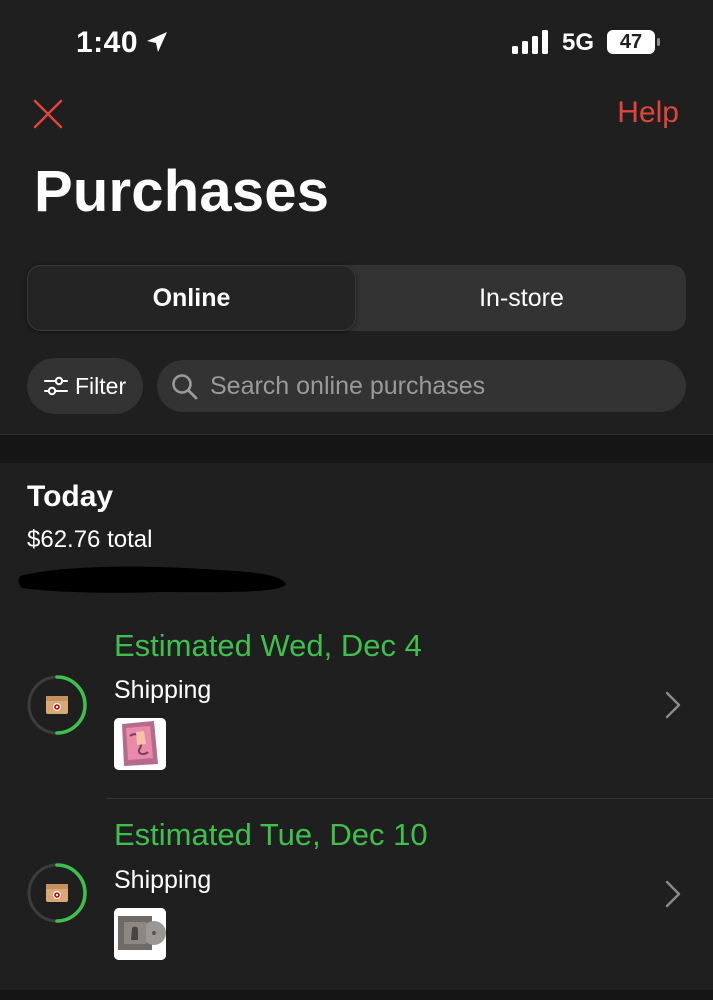 This screenshot has width=713, height=1000. What do you see at coordinates (185, 387) in the screenshot?
I see `search-icon` at bounding box center [185, 387].